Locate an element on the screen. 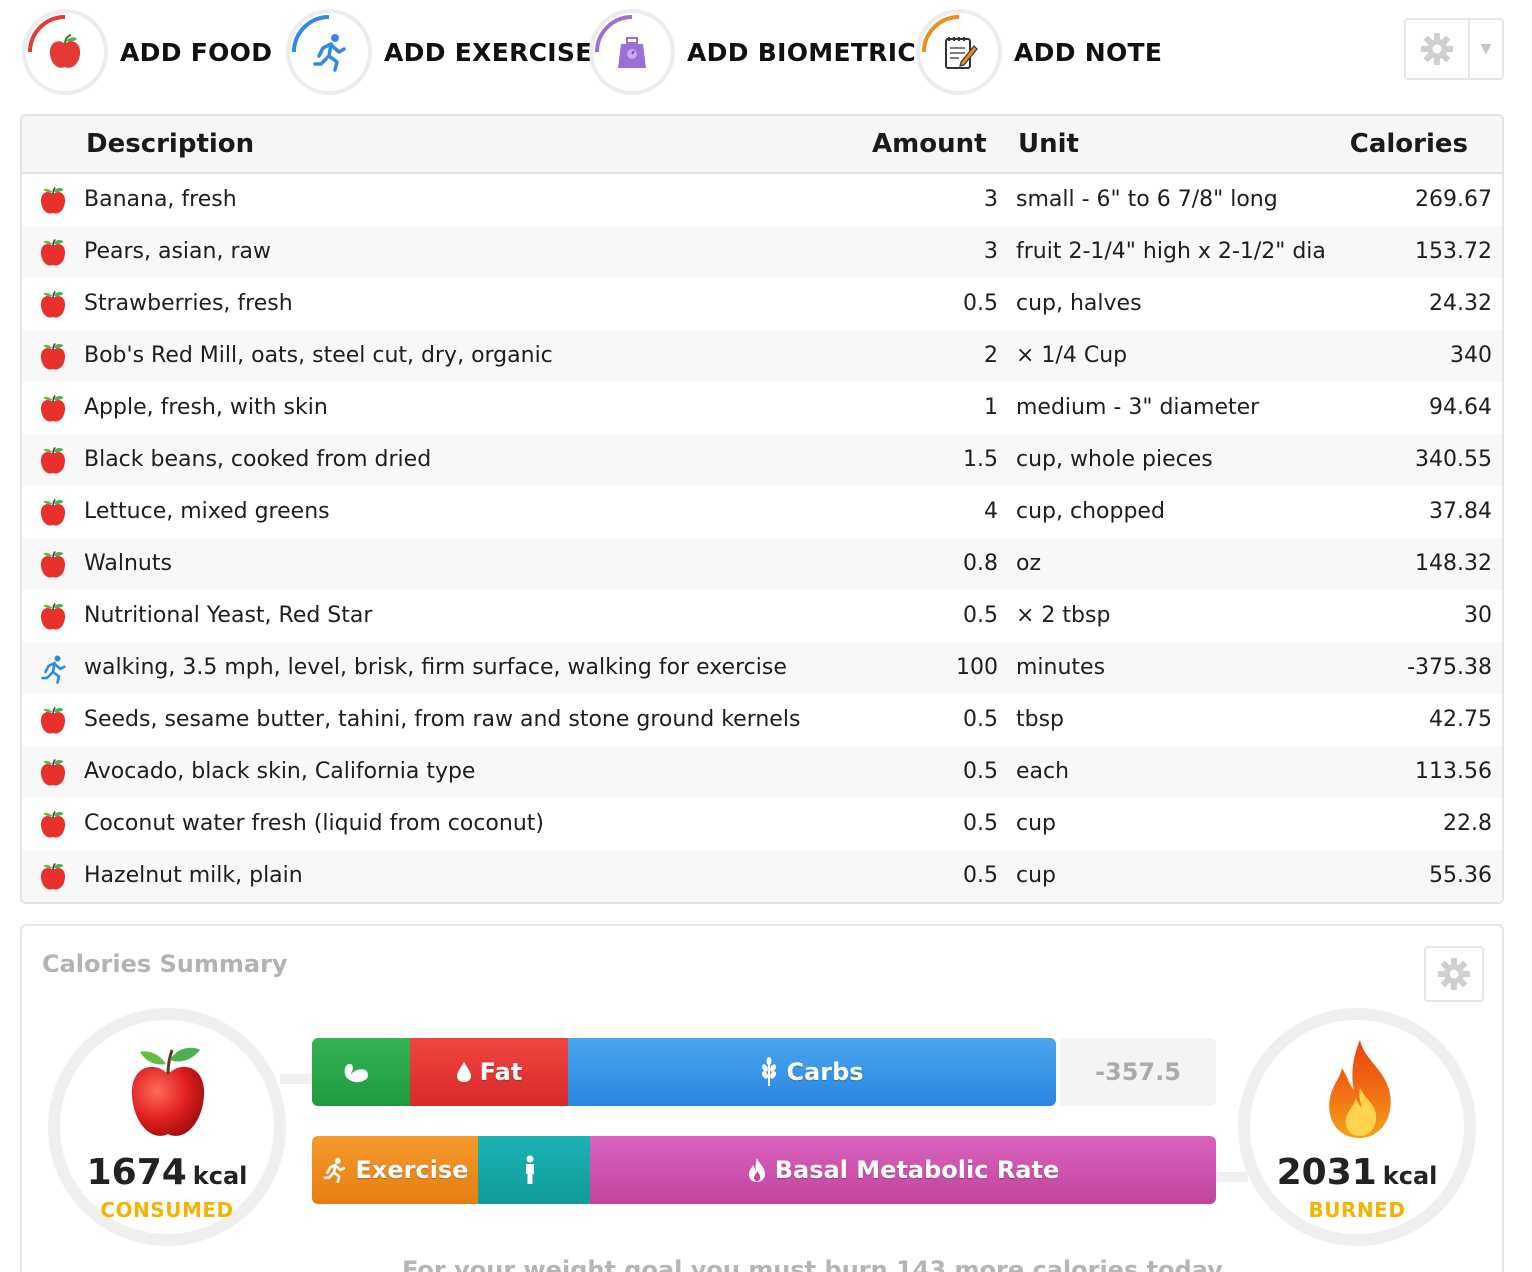 The image size is (1532, 1272). drop-icon is located at coordinates (463, 1072).